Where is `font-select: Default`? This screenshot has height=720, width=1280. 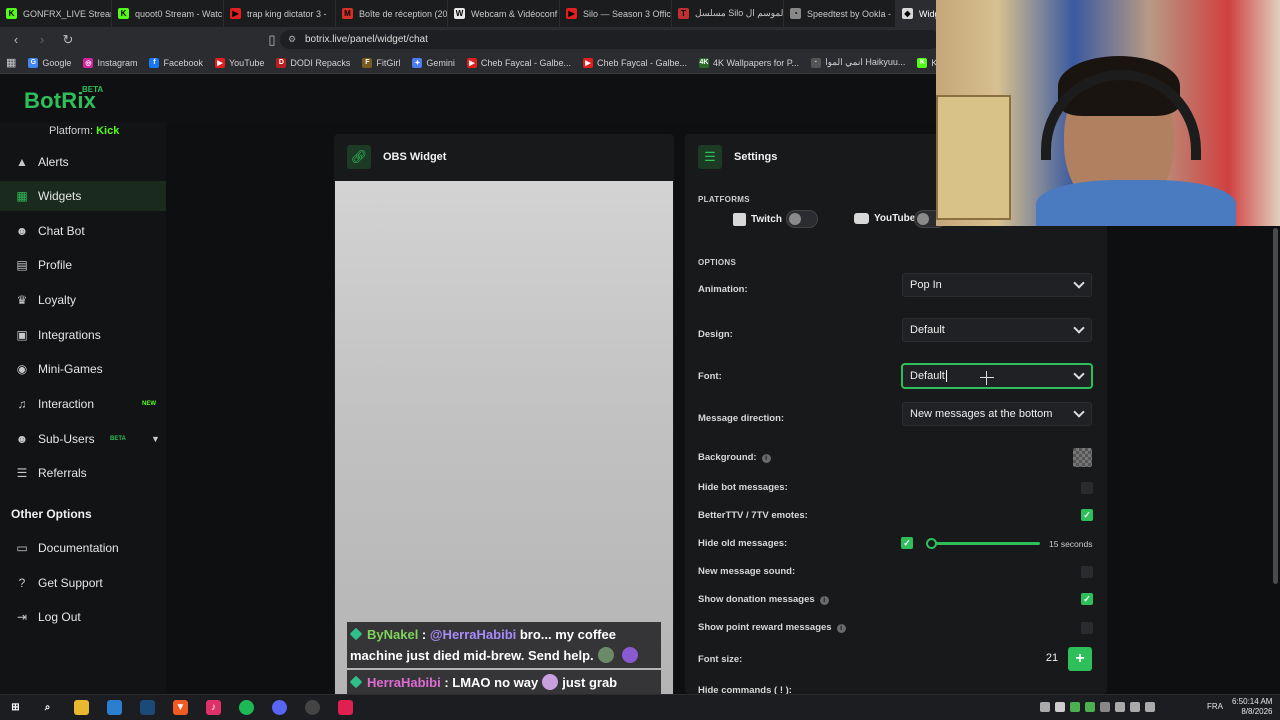
font-select: Default is located at coordinates (997, 376).